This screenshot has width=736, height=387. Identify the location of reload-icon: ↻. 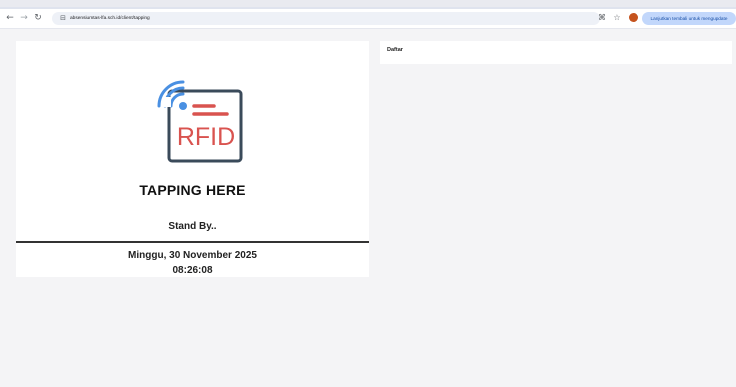
(38, 18).